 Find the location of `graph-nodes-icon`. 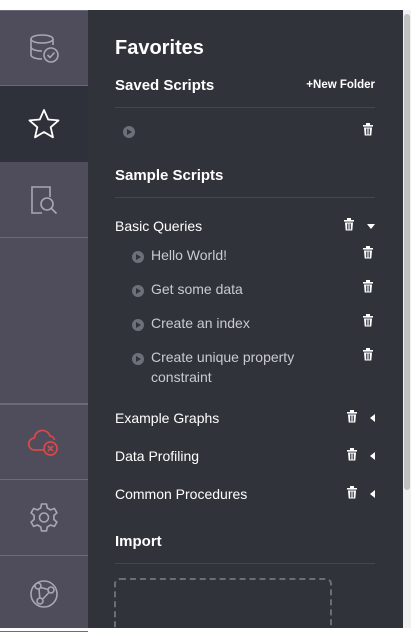

graph-nodes-icon is located at coordinates (44, 594).